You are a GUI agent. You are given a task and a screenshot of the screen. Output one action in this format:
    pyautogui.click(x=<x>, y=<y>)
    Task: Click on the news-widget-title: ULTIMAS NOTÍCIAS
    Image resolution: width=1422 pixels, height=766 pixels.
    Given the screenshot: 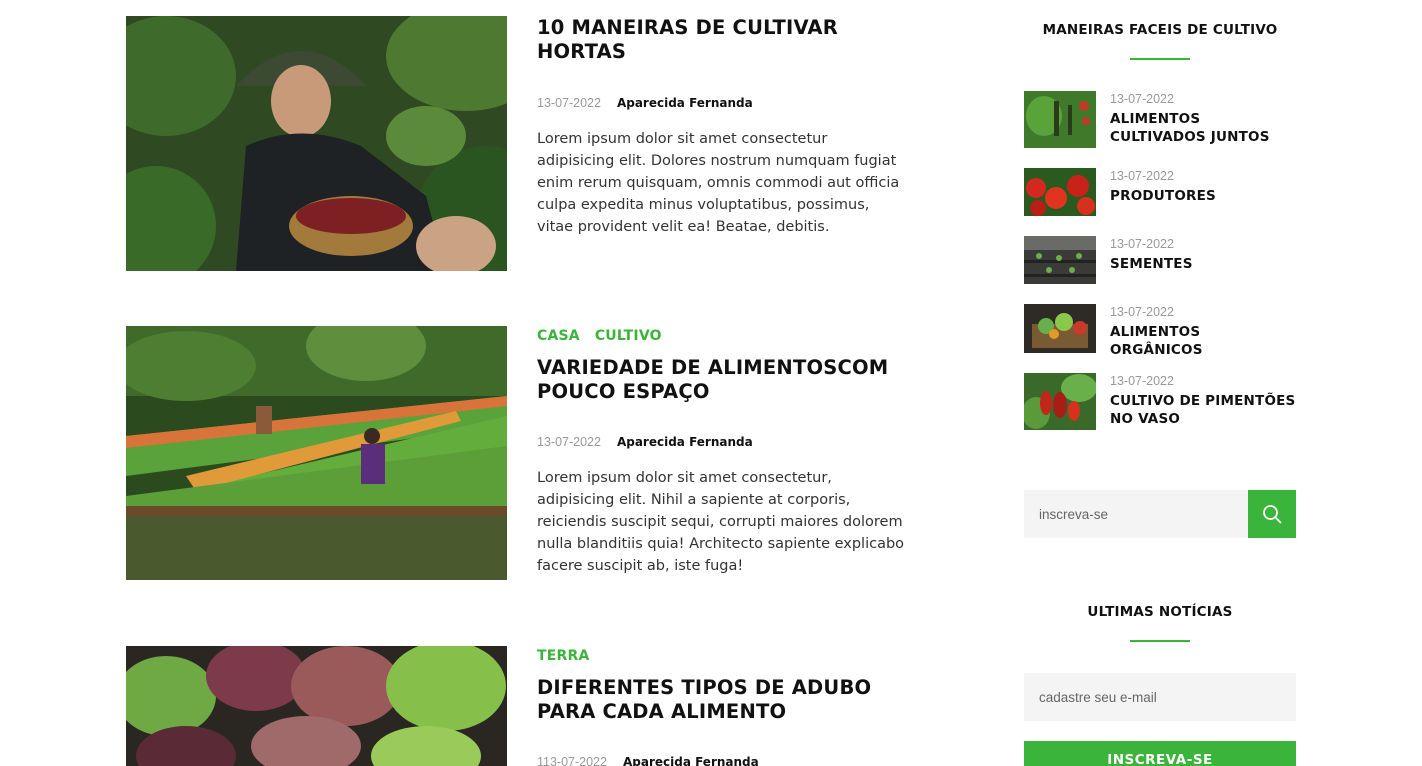 What is the action you would take?
    pyautogui.click(x=1160, y=612)
    